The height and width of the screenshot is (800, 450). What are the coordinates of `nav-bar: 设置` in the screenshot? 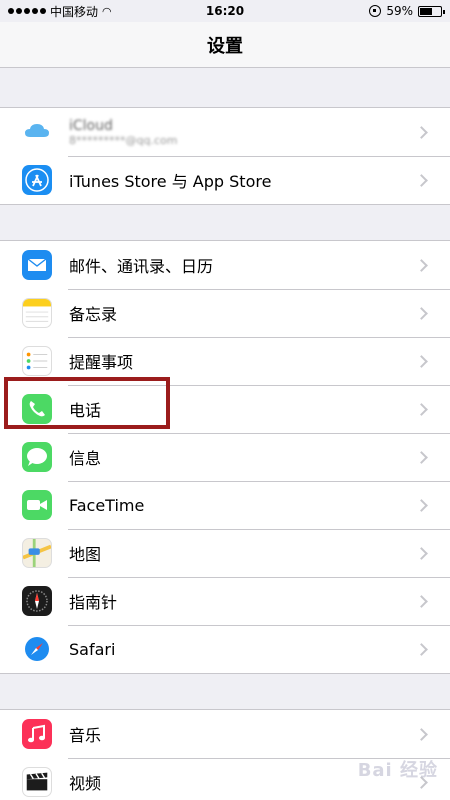 It's located at (225, 45).